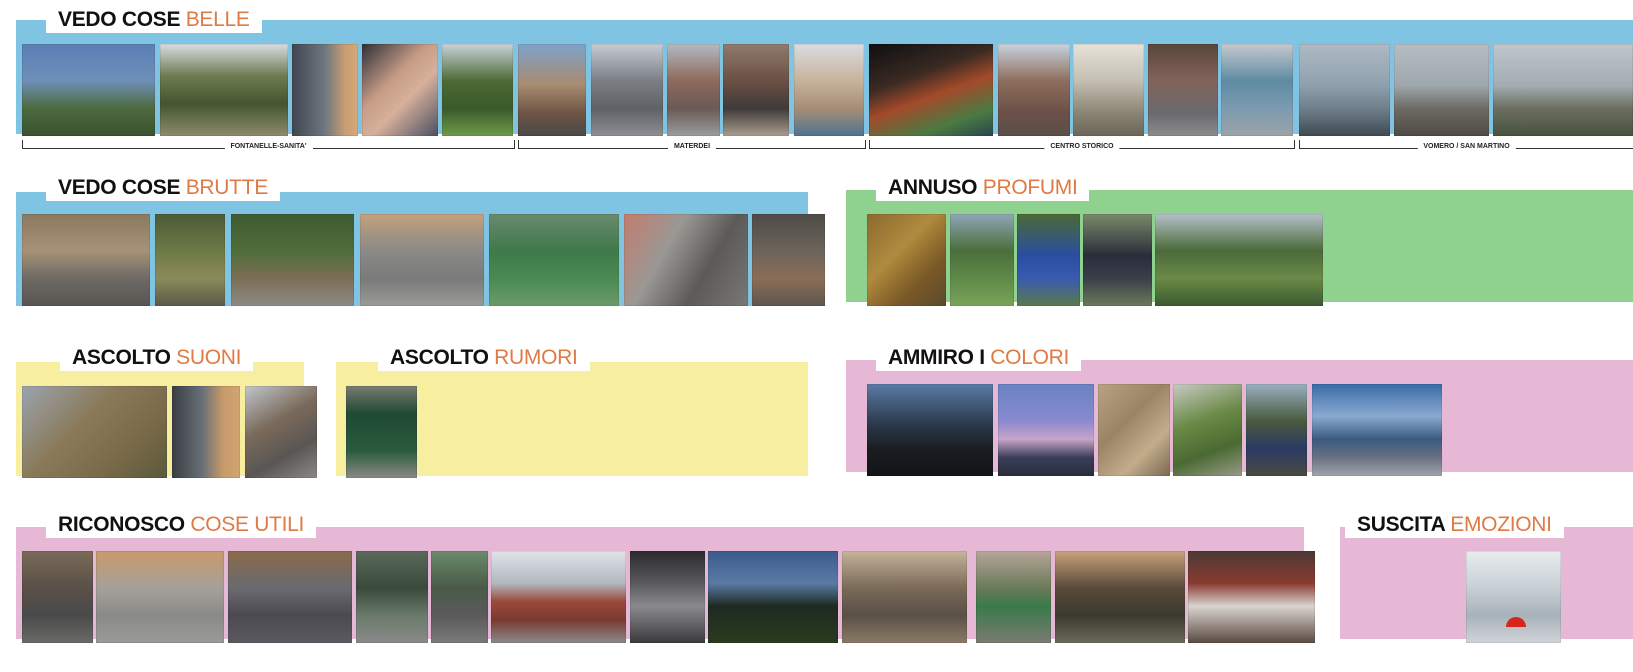 The height and width of the screenshot is (672, 1633). I want to click on section-title-ammiro-colori: AMMIRO I COLORI, so click(979, 358).